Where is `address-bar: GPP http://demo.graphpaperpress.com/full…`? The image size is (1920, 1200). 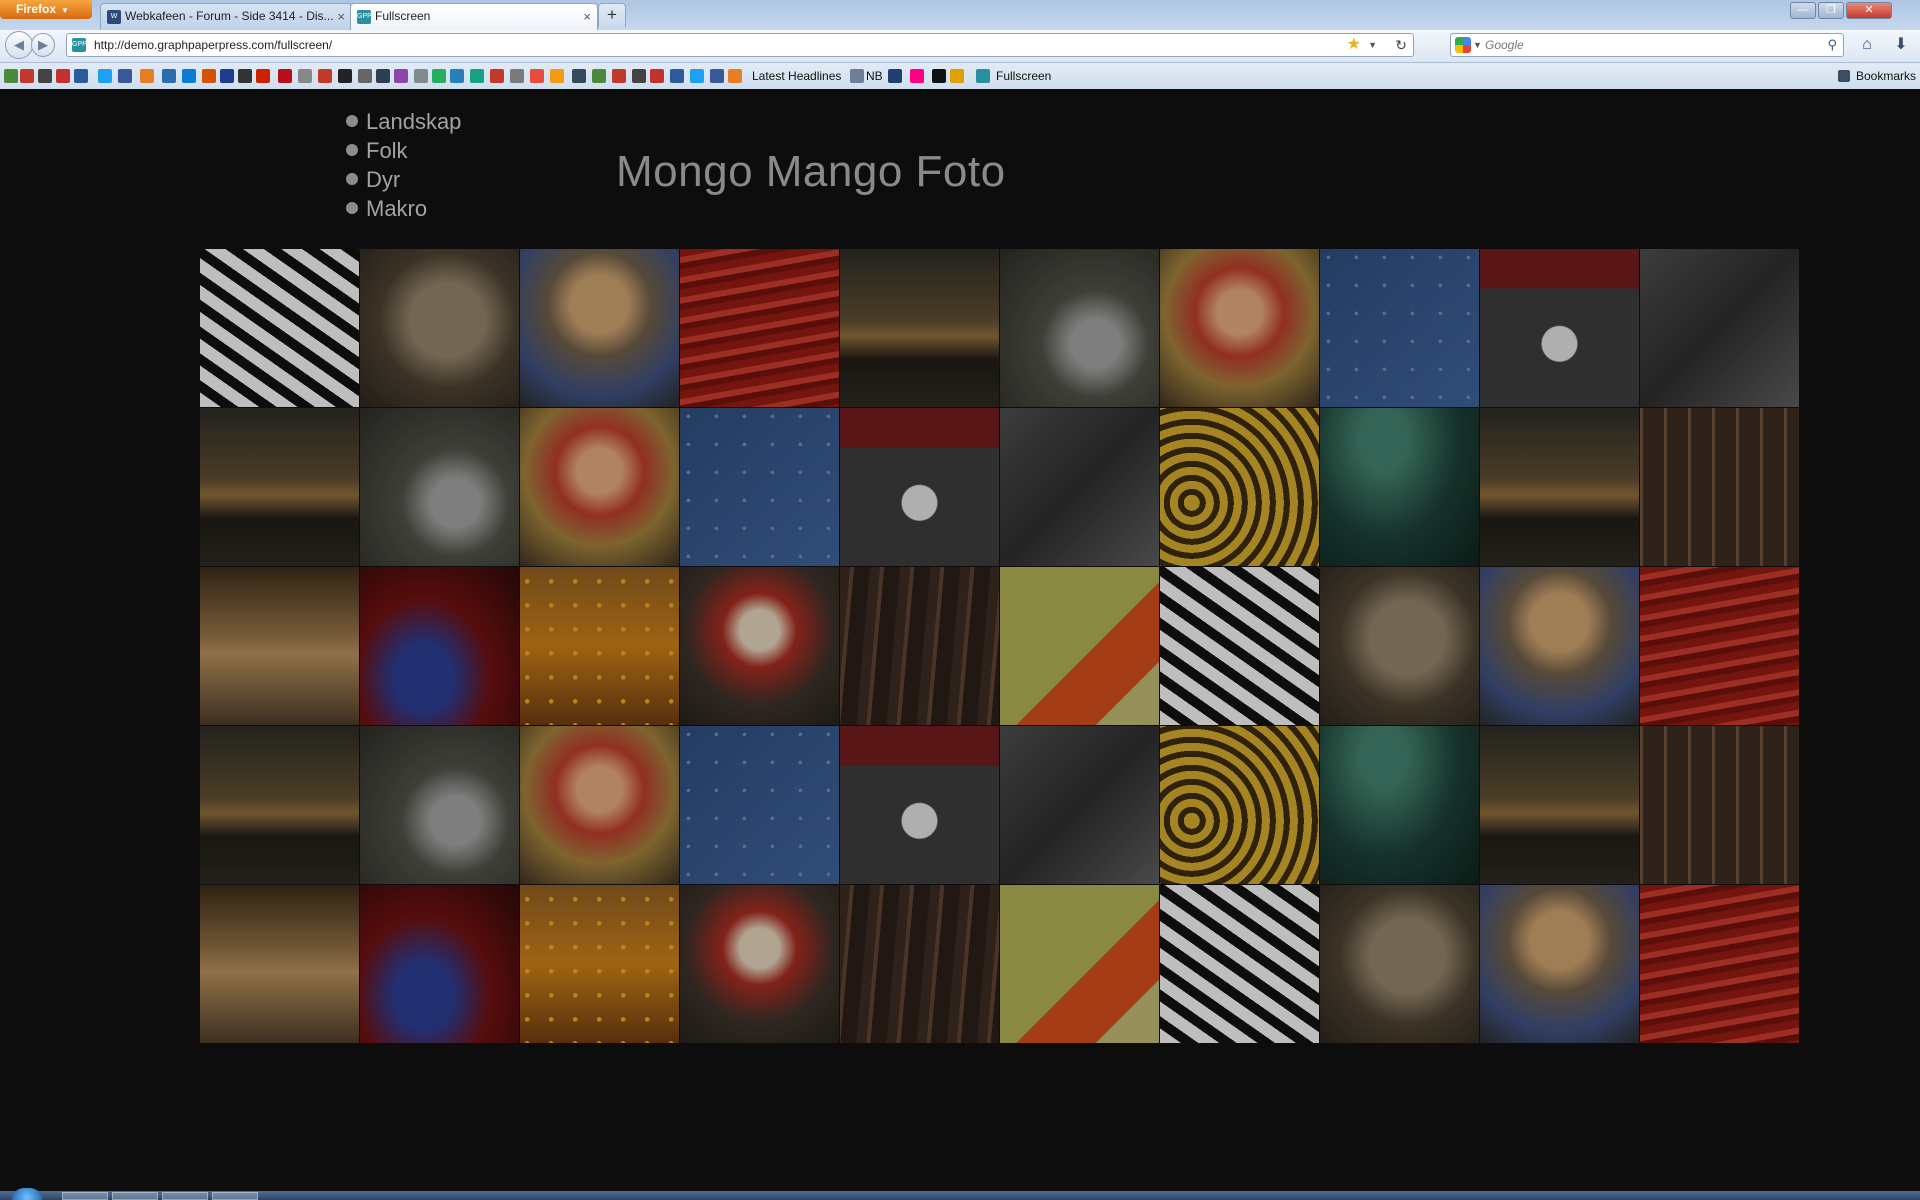 address-bar: GPP http://demo.graphpaperpress.com/full… is located at coordinates (740, 45).